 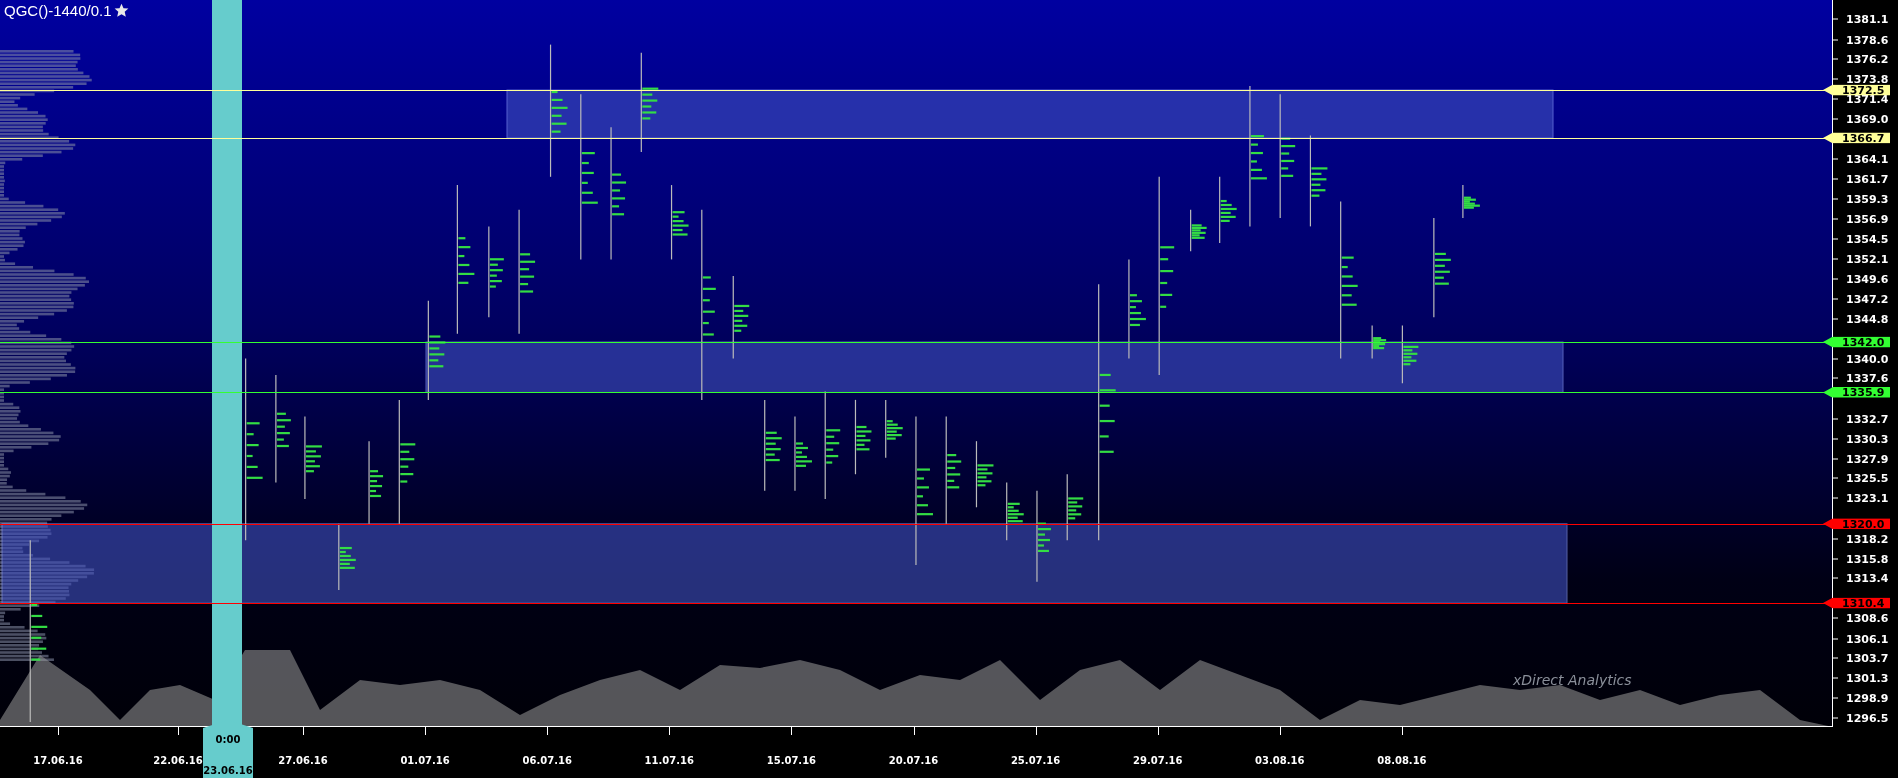 What do you see at coordinates (1861, 259) in the screenshot?
I see `price-label: 1352.1` at bounding box center [1861, 259].